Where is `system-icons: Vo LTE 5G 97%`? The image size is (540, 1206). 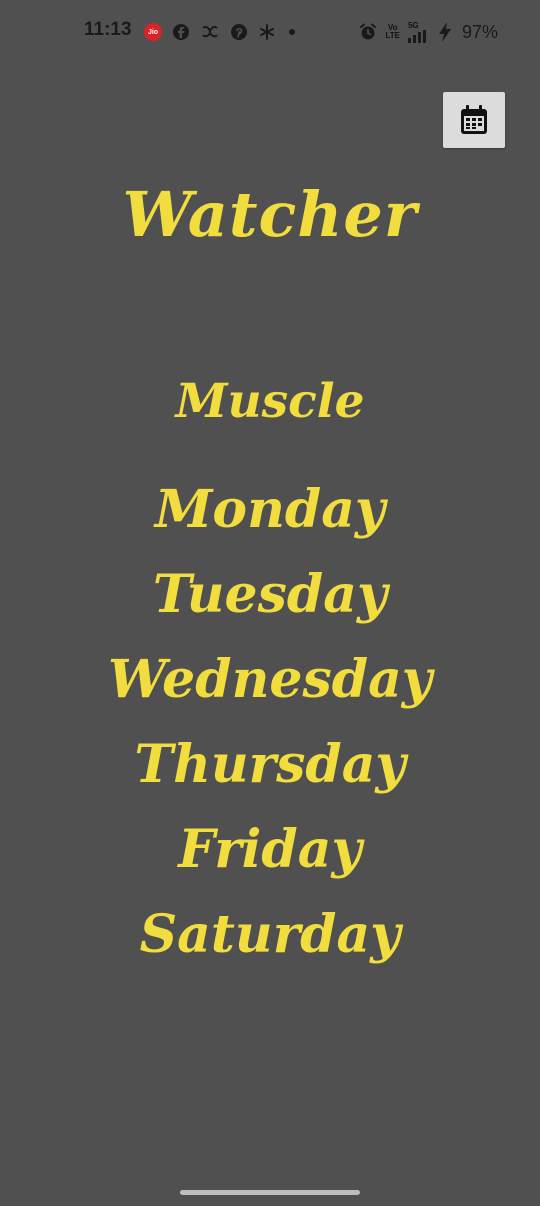
system-icons: Vo LTE 5G 97% is located at coordinates (428, 32).